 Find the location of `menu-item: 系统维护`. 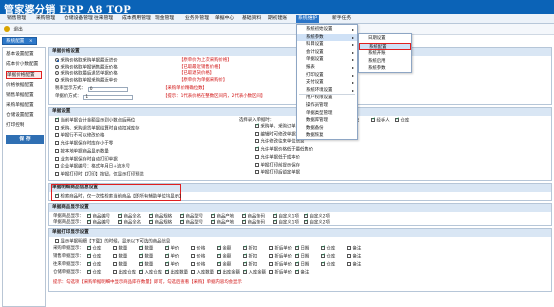

menu-item: 系统维护 is located at coordinates (308, 19).